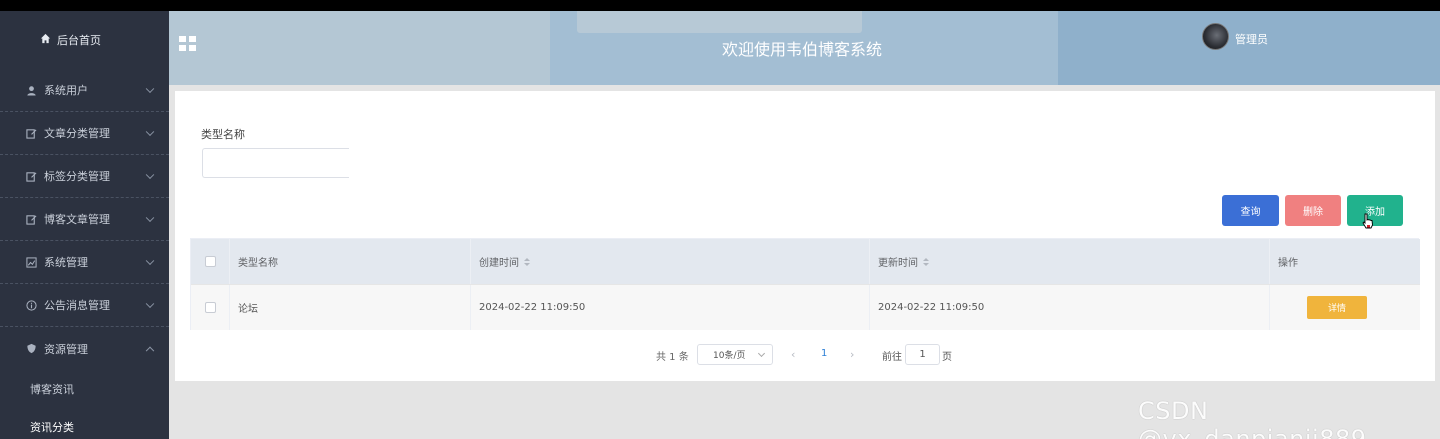  Describe the element at coordinates (793, 354) in the screenshot. I see `prev-page-button: ‹` at that location.